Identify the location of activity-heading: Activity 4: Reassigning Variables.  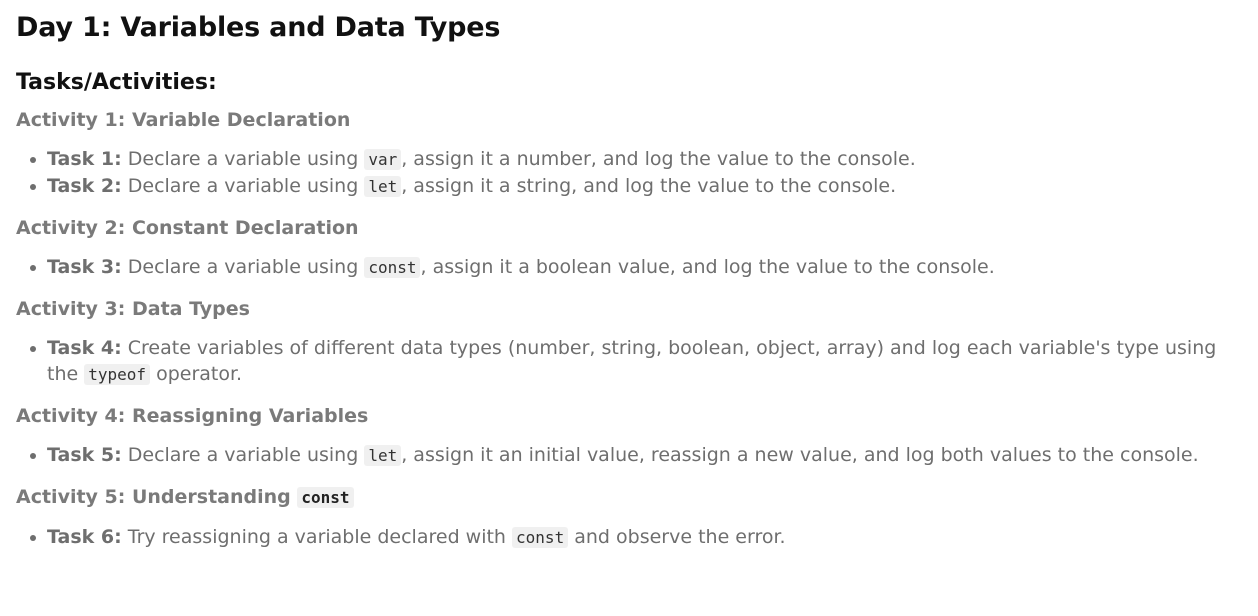
(192, 416).